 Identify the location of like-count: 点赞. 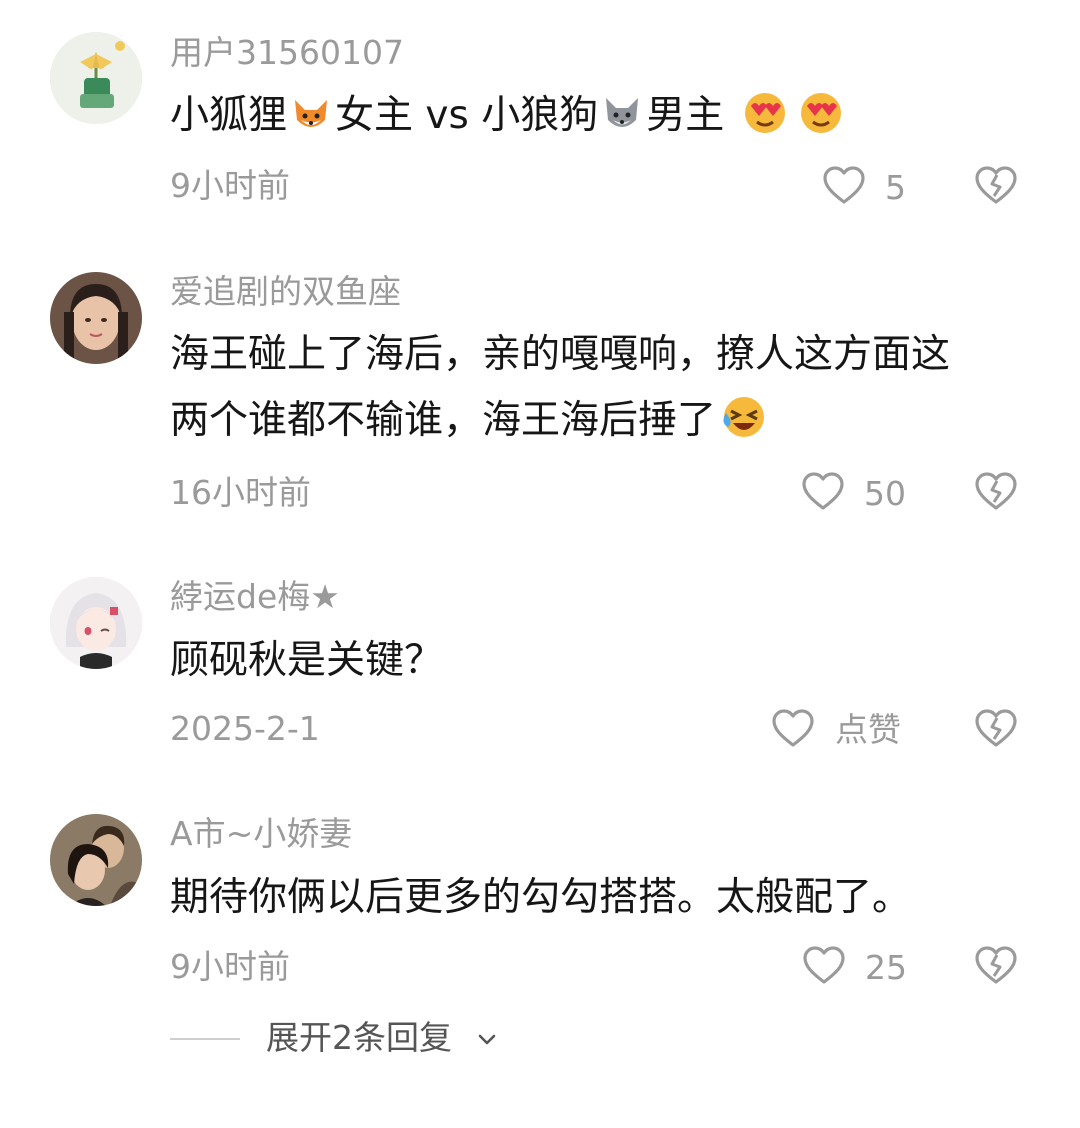
(868, 729).